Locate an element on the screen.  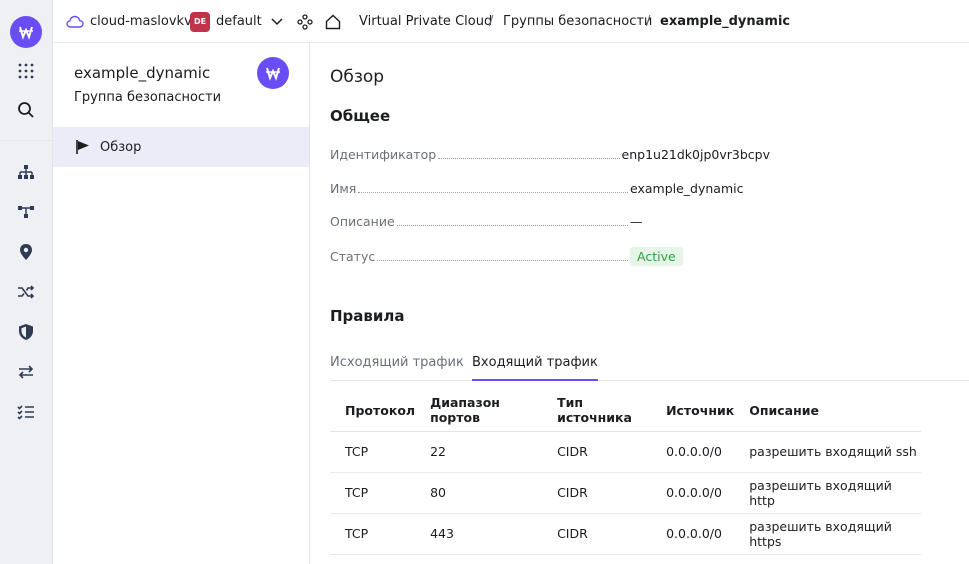
chevron-down-icon is located at coordinates (277, 21).